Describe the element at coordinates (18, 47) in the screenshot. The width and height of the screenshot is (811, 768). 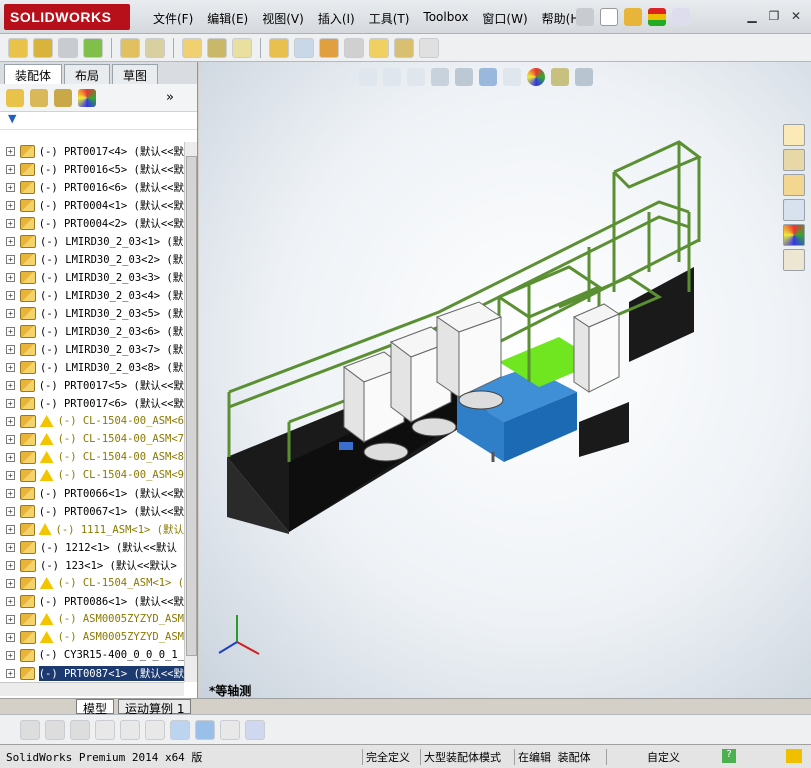
I see `insert-component-icon` at that location.